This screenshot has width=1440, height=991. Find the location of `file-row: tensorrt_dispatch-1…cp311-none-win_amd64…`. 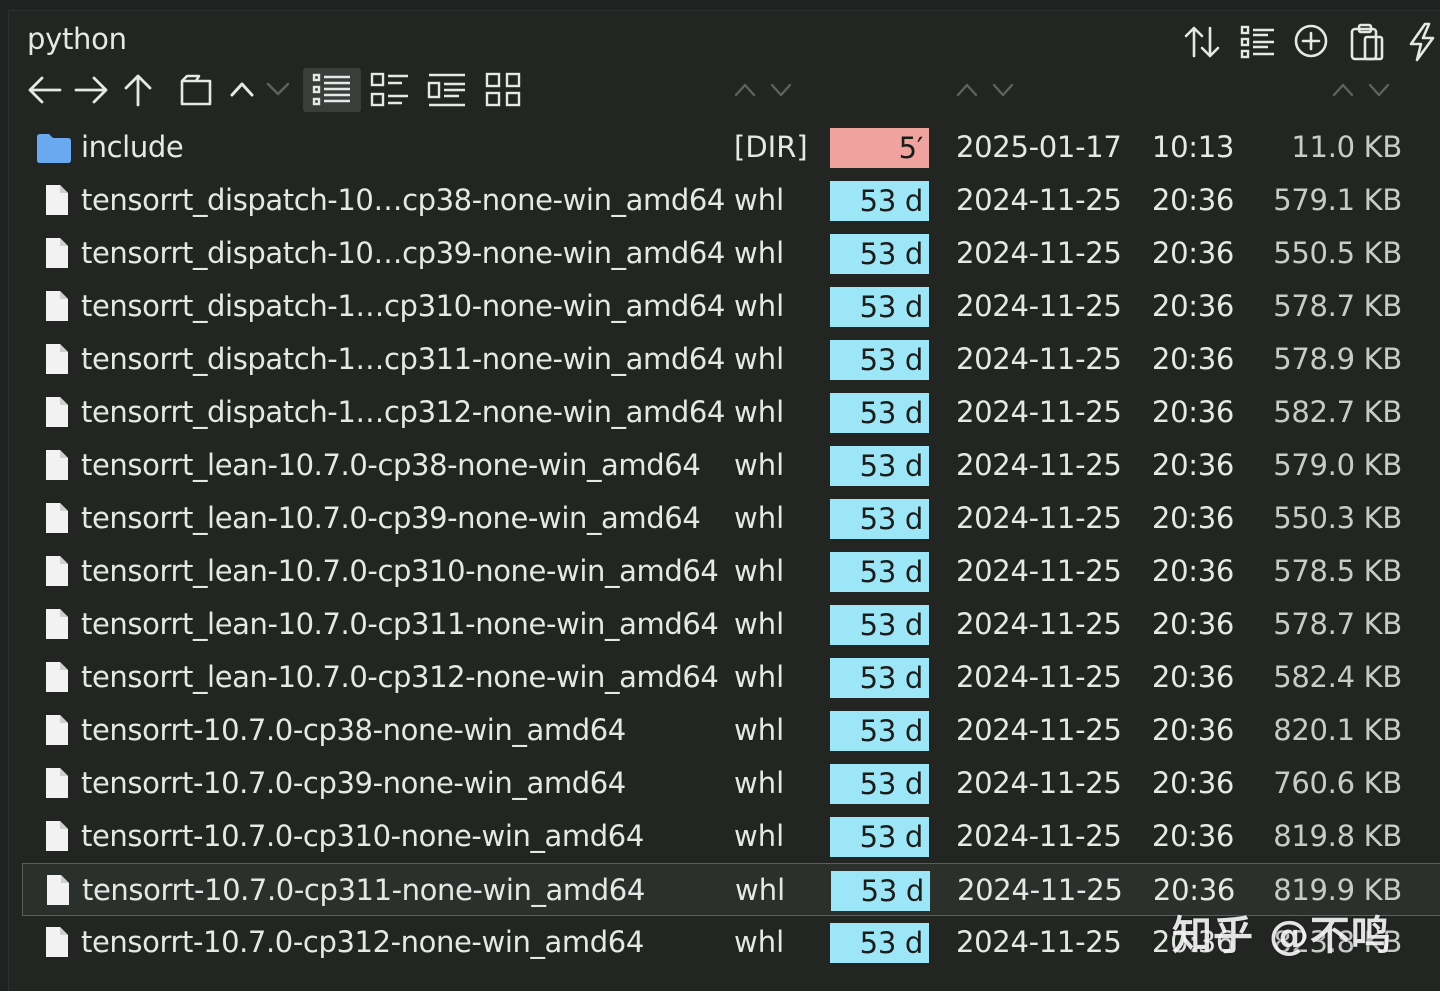

file-row: tensorrt_dispatch-1…cp311-none-win_amd64… is located at coordinates (731, 359).